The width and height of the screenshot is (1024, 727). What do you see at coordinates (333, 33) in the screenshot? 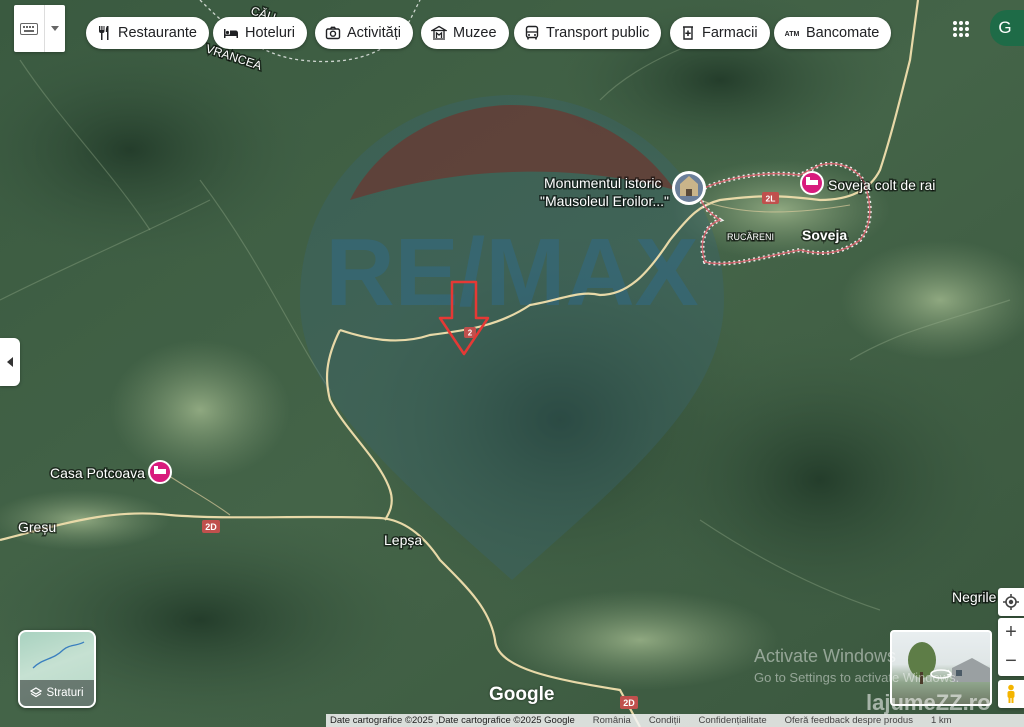
I see `camera-icon` at bounding box center [333, 33].